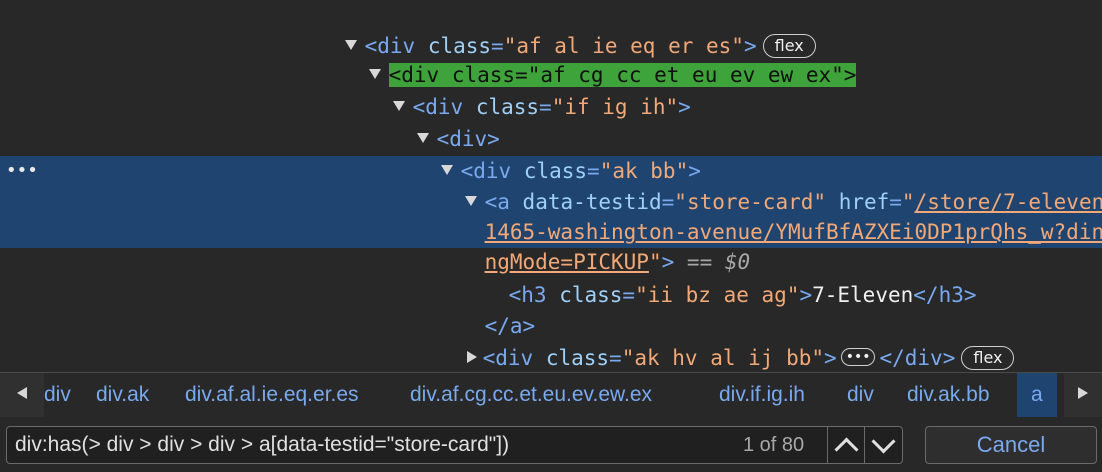 This screenshot has height=472, width=1102. Describe the element at coordinates (1037, 395) in the screenshot. I see `breadcrumb-item-active: a` at that location.